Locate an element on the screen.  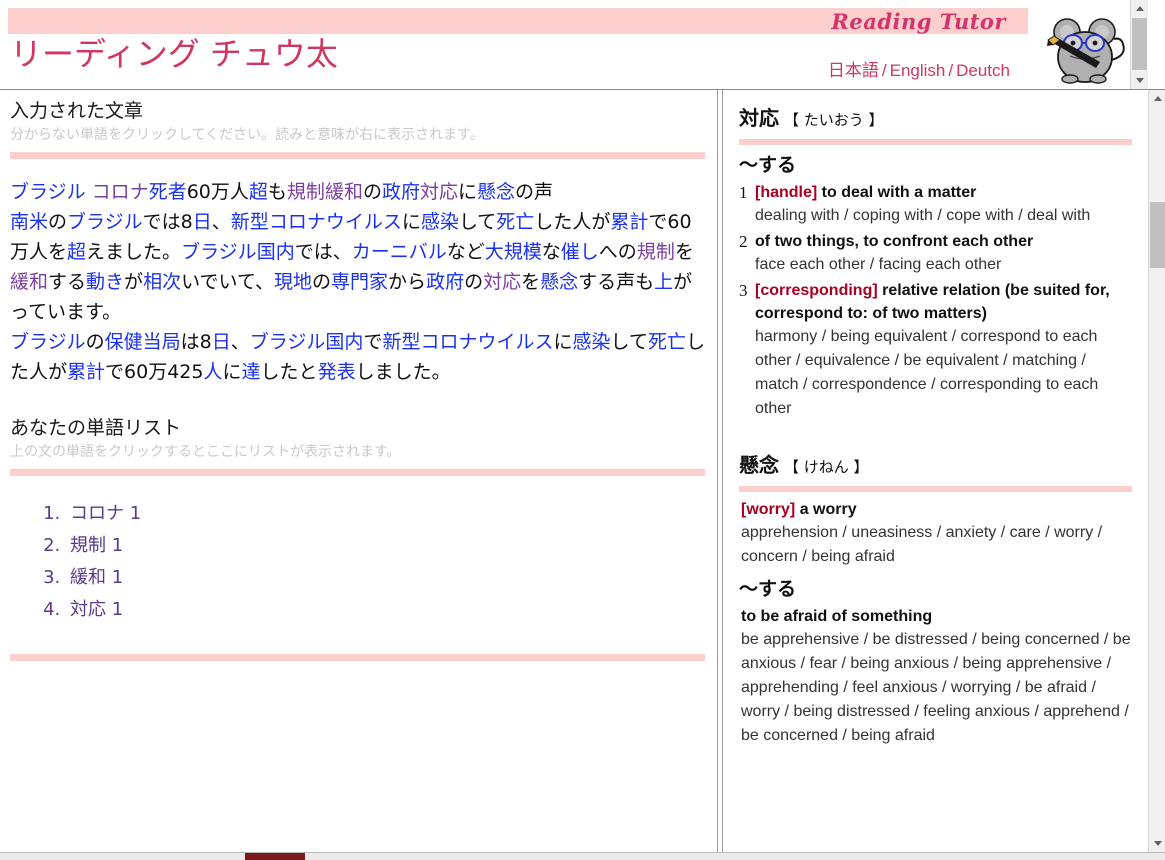
lang-link-japanese: 日本語 is located at coordinates (853, 70).